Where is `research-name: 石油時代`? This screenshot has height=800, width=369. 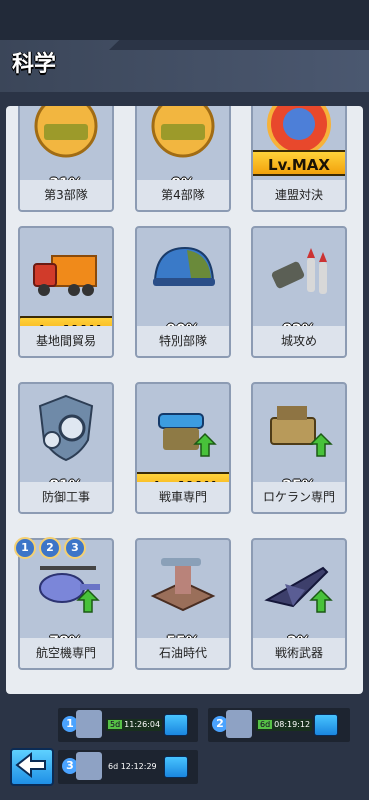
research-name: 石油時代 is located at coordinates (183, 653).